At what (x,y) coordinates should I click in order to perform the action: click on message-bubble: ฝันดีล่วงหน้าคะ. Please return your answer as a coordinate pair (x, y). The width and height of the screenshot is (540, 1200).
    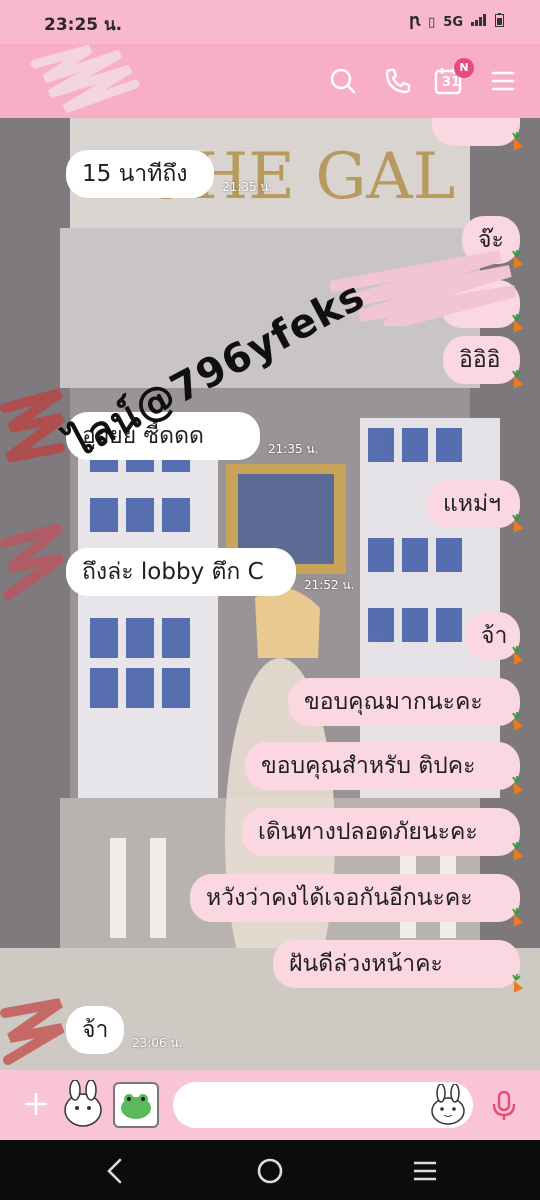
    Looking at the image, I should click on (396, 964).